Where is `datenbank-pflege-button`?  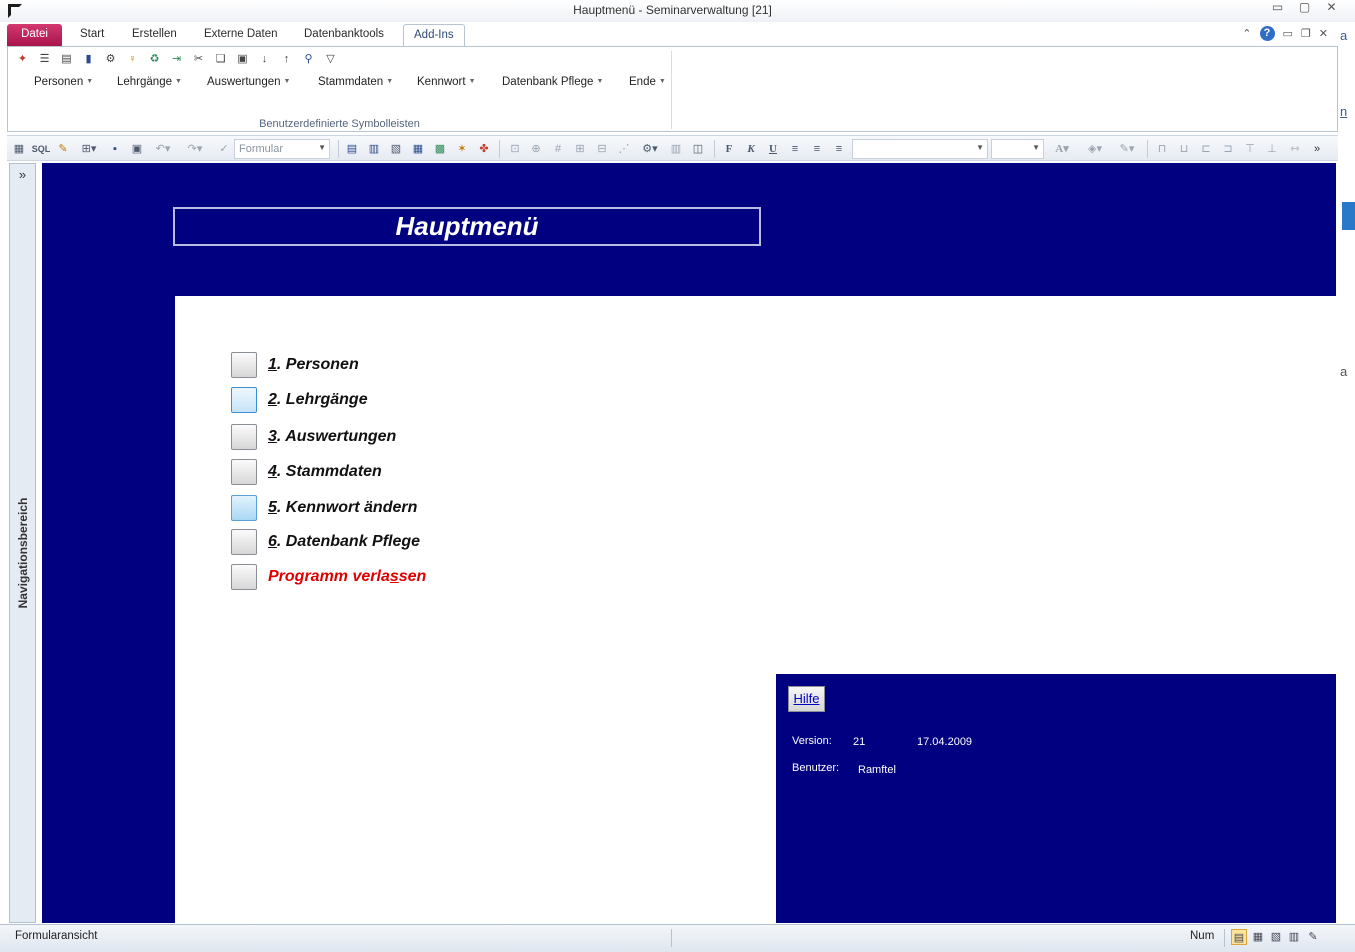 datenbank-pflege-button is located at coordinates (244, 542).